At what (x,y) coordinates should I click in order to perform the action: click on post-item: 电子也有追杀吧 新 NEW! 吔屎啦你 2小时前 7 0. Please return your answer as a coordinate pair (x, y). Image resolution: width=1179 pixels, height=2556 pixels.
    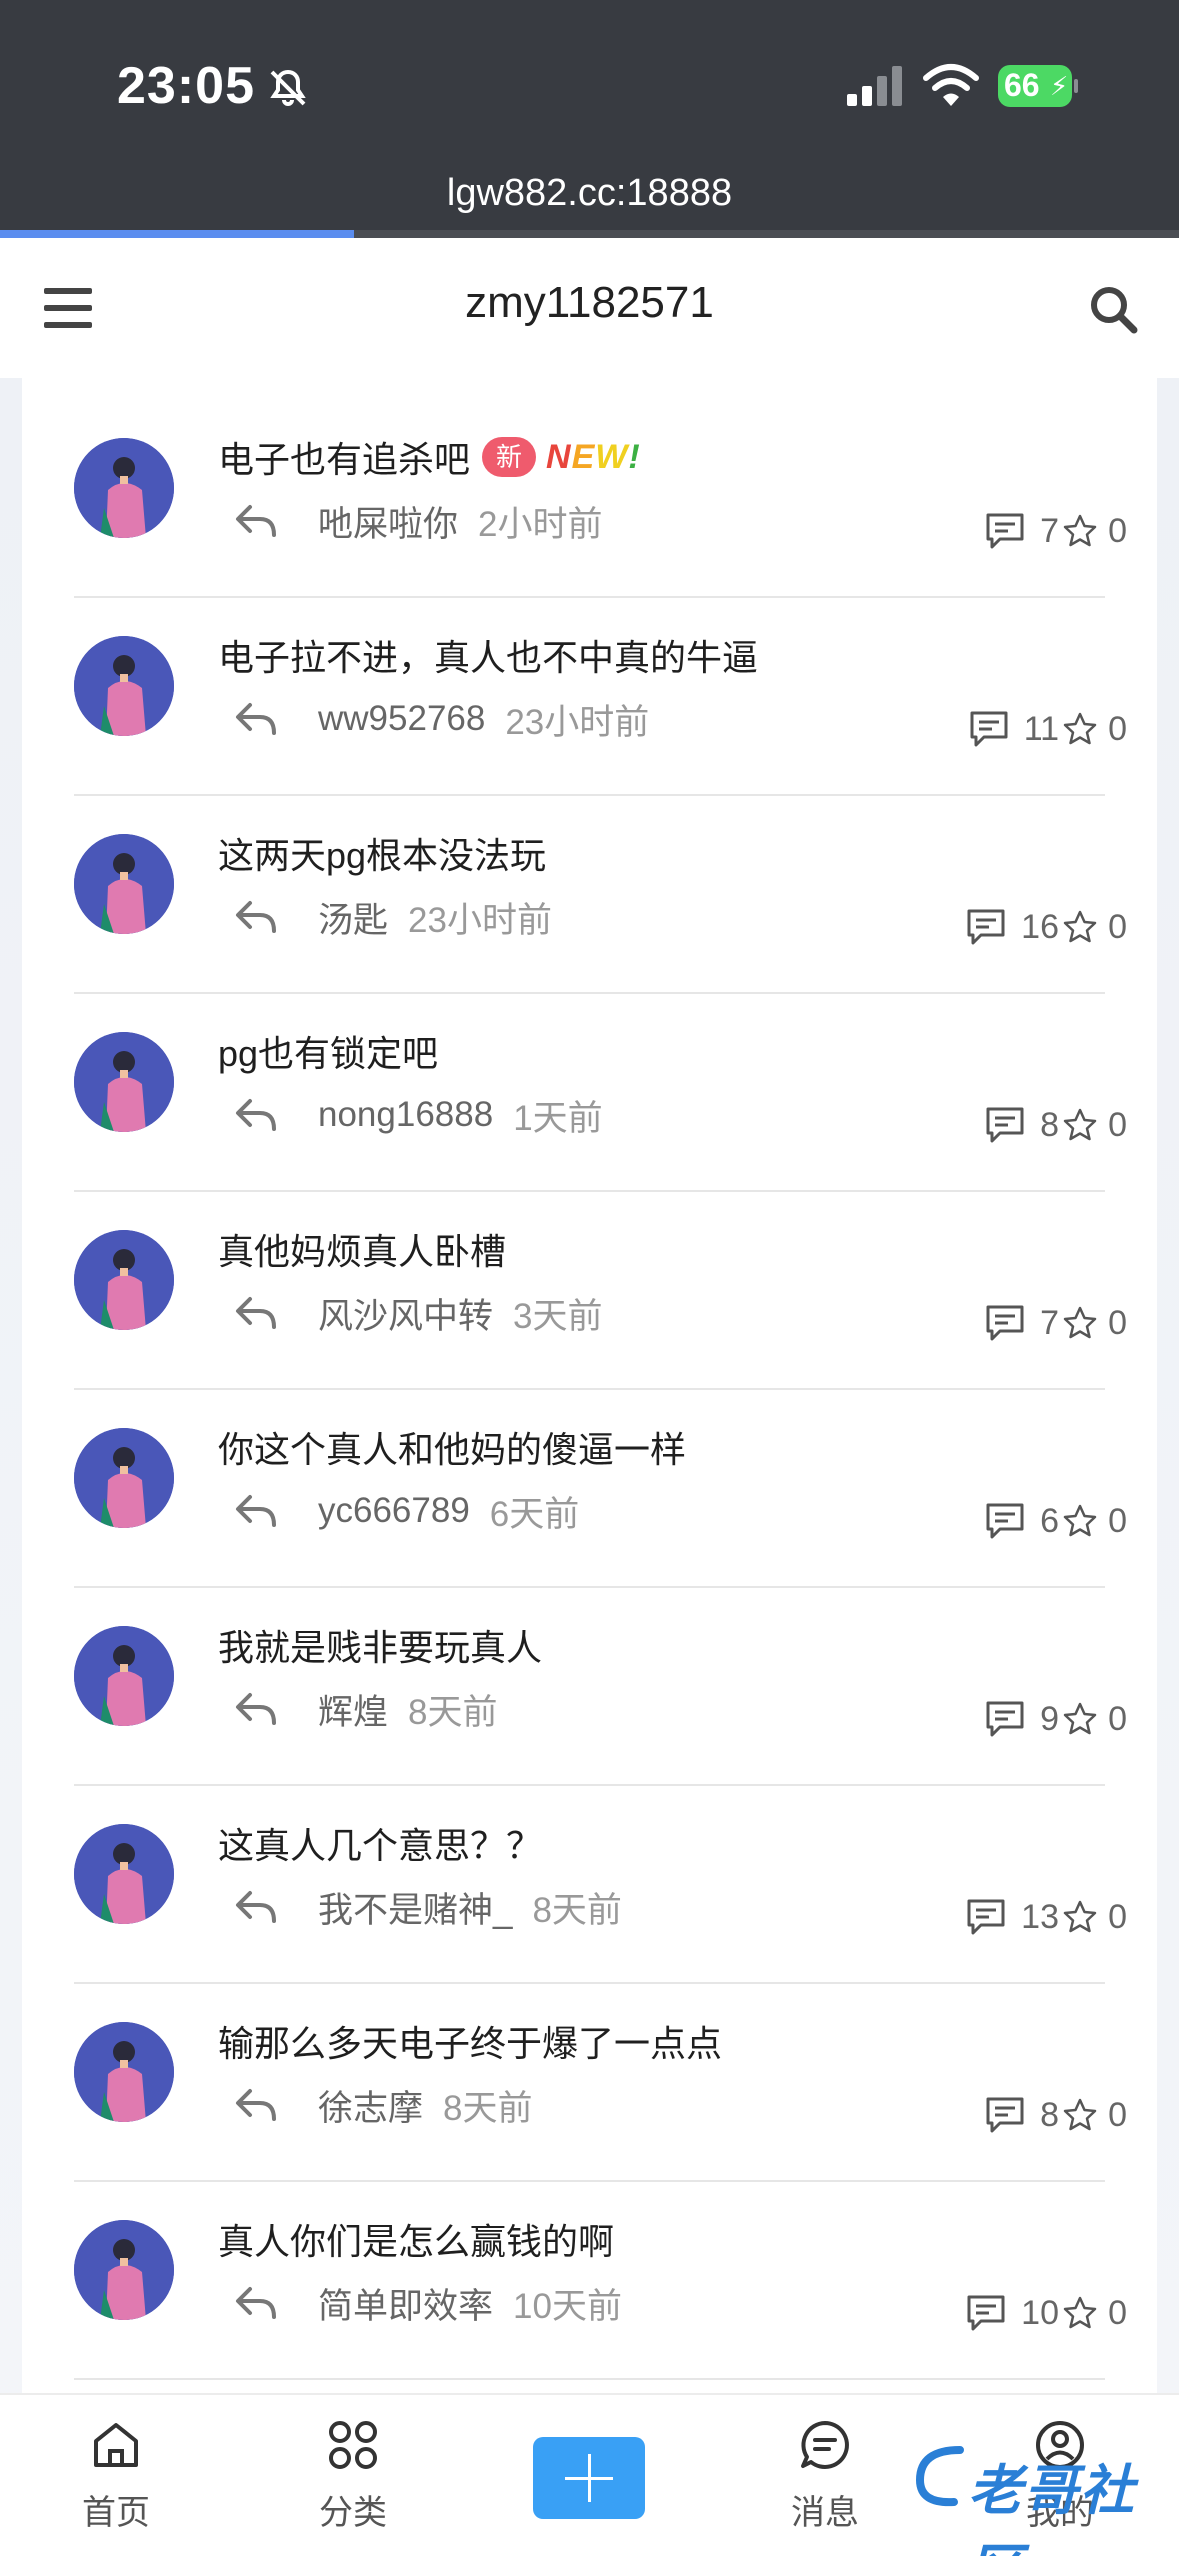
    Looking at the image, I should click on (589, 499).